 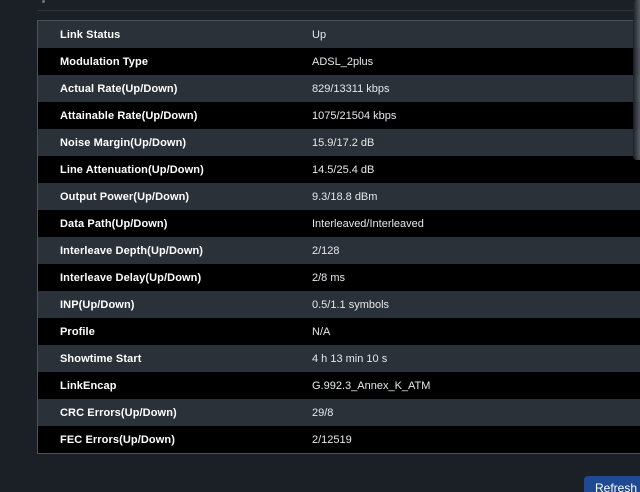 I want to click on row-value: 14.5/25.4 dB, so click(x=343, y=169).